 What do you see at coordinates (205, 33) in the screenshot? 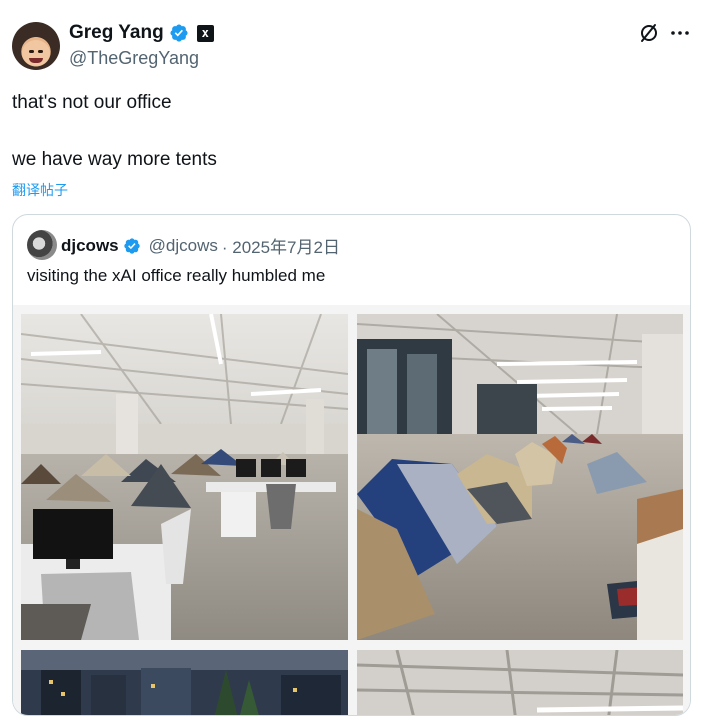
I see `xai-affiliate-icon: x` at bounding box center [205, 33].